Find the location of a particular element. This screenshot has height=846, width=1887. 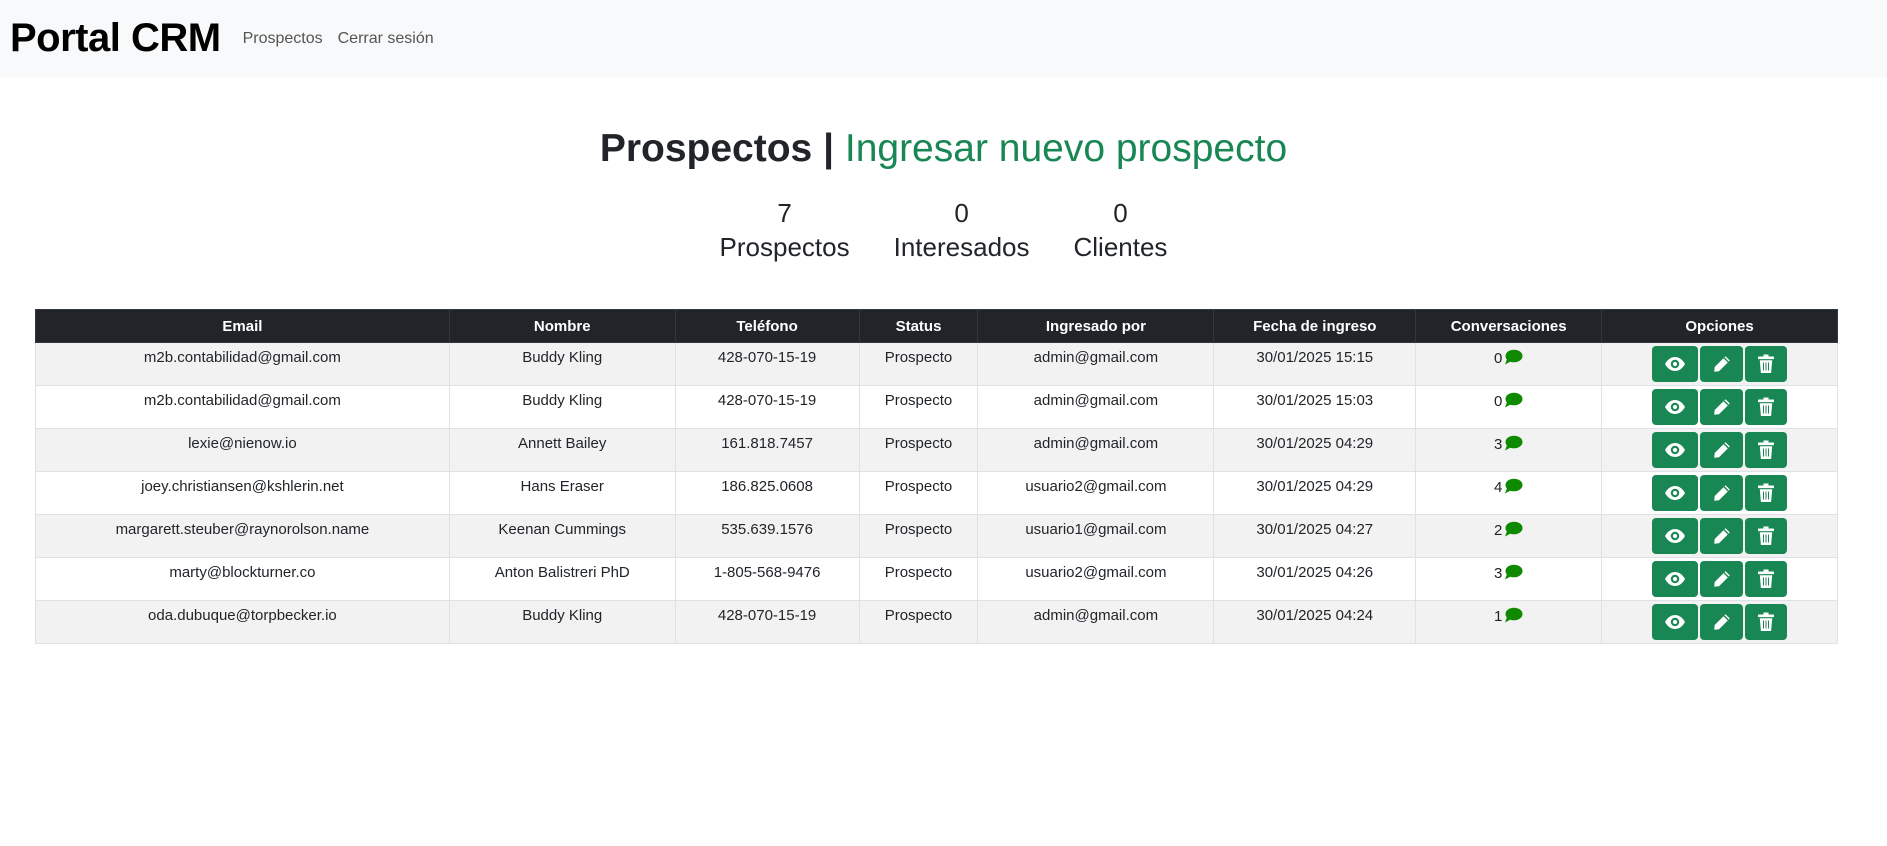

cell-fecha: 30/01/2025 04:26 is located at coordinates (1315, 579).